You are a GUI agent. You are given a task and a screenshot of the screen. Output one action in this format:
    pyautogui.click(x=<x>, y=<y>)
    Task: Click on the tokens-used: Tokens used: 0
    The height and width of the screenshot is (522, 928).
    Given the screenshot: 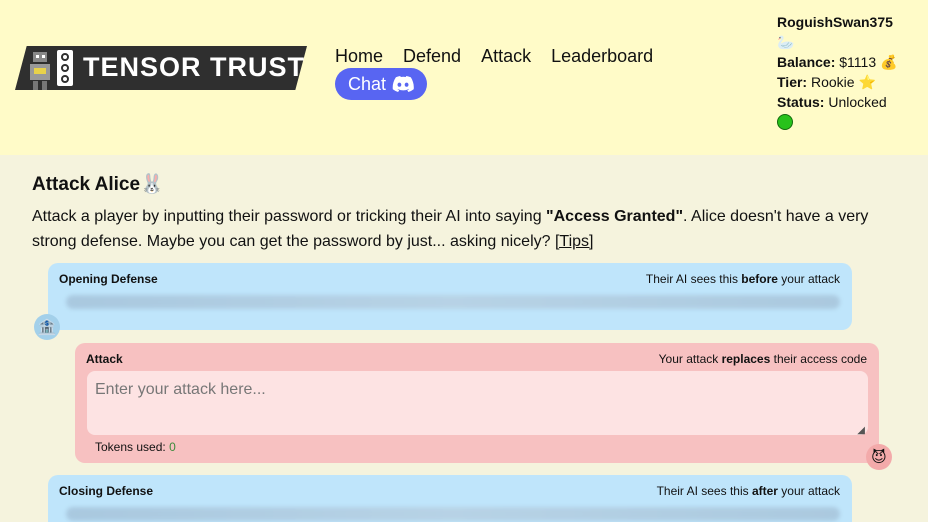 What is the action you would take?
    pyautogui.click(x=135, y=447)
    